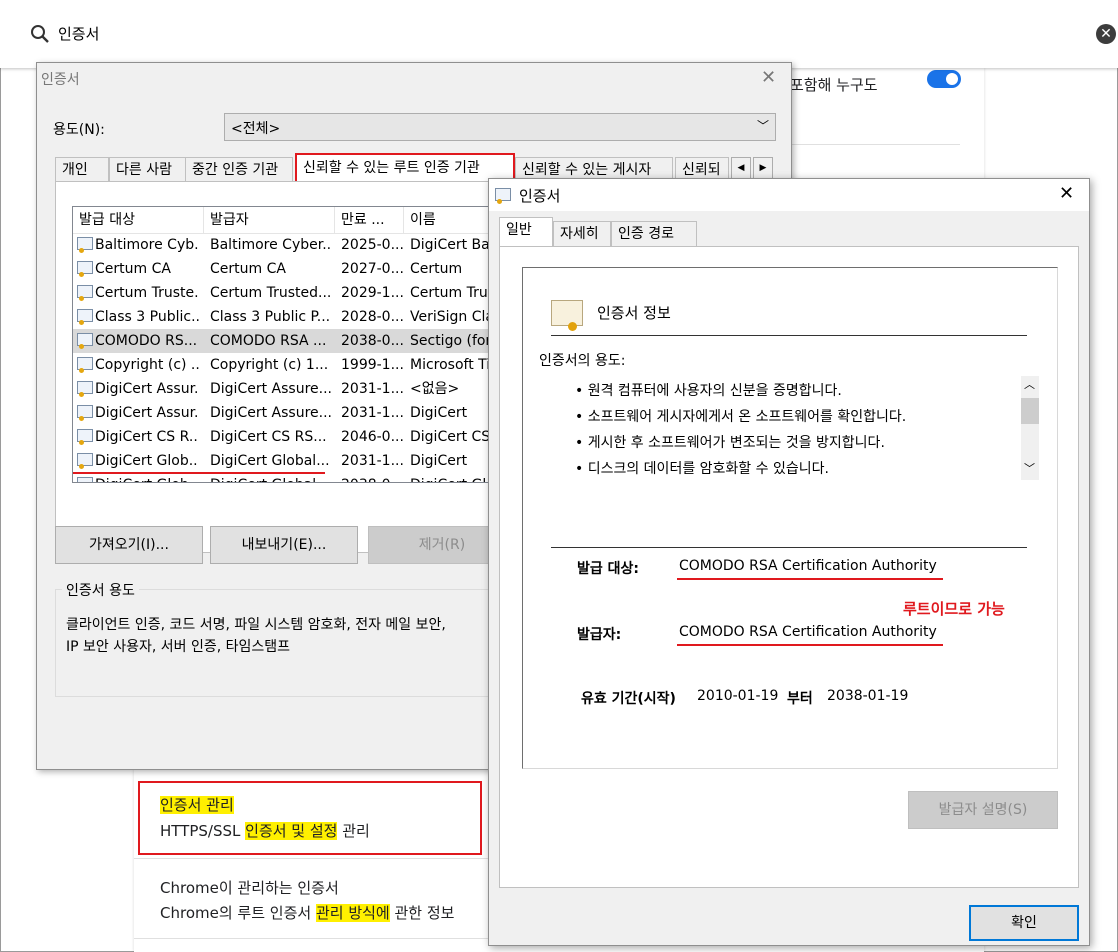 This screenshot has width=1118, height=952. What do you see at coordinates (256, 129) in the screenshot?
I see `purpose-select-value: <전체>` at bounding box center [256, 129].